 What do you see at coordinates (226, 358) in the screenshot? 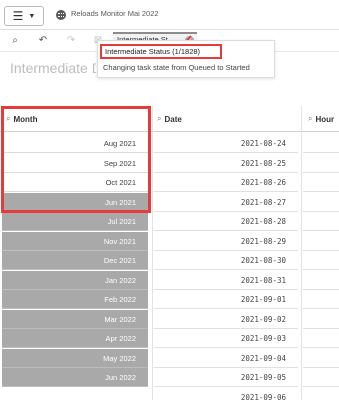
I see `date-cell: 2021-09-04` at bounding box center [226, 358].